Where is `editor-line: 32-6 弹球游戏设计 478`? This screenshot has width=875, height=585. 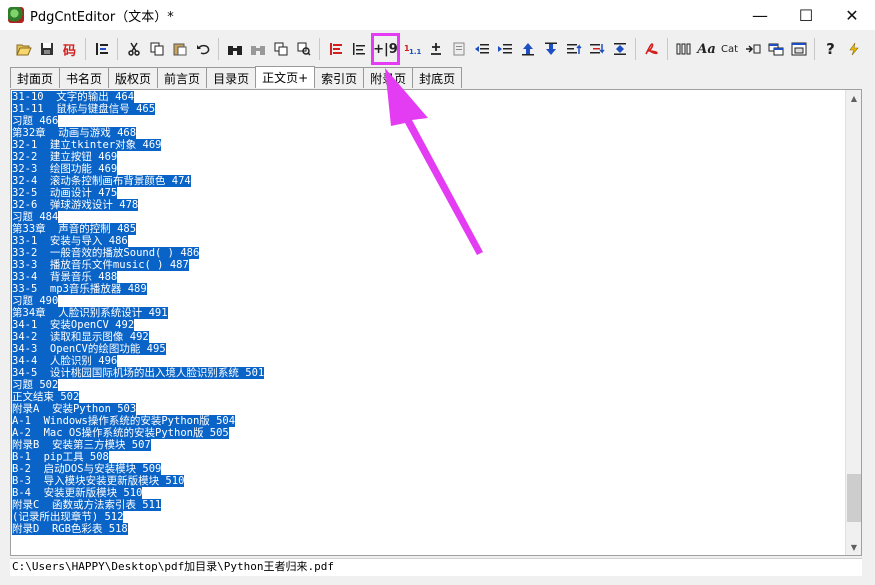
editor-line: 32-6 弹球游戏设计 478 is located at coordinates (428, 205).